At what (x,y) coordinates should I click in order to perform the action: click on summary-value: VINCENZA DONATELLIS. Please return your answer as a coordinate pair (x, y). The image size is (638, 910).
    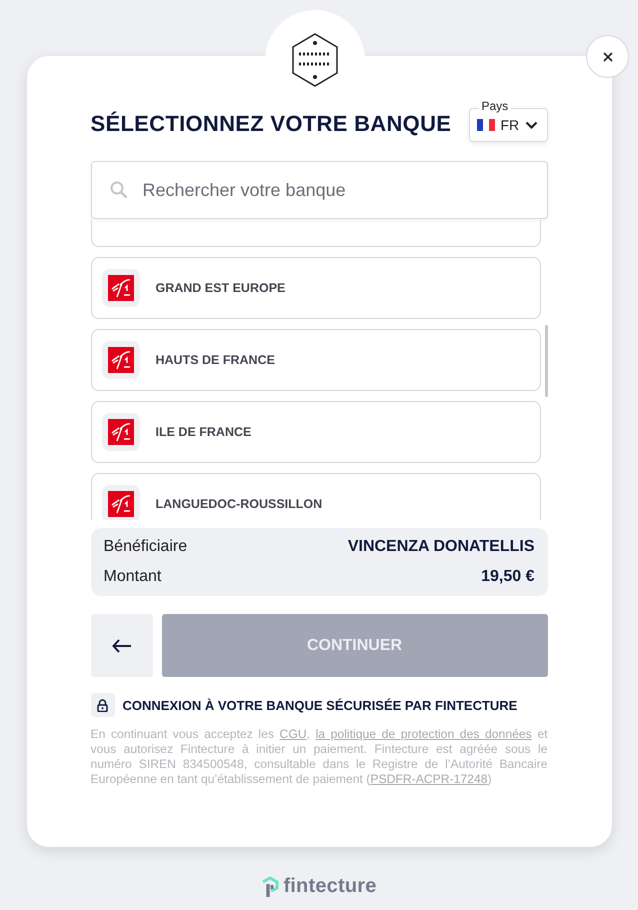
    Looking at the image, I should click on (441, 547).